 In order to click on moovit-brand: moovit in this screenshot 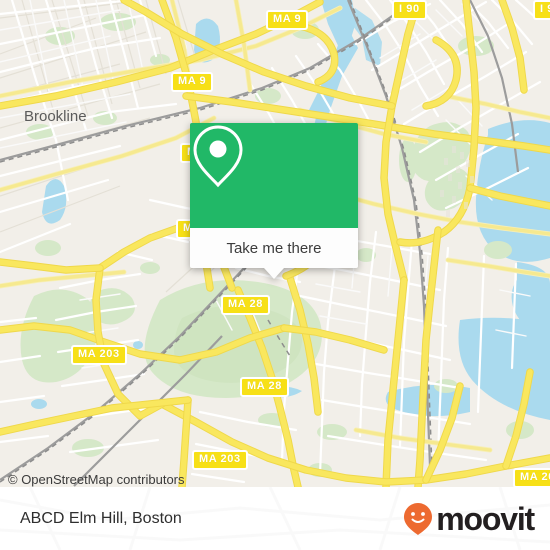, I will do `click(469, 518)`.